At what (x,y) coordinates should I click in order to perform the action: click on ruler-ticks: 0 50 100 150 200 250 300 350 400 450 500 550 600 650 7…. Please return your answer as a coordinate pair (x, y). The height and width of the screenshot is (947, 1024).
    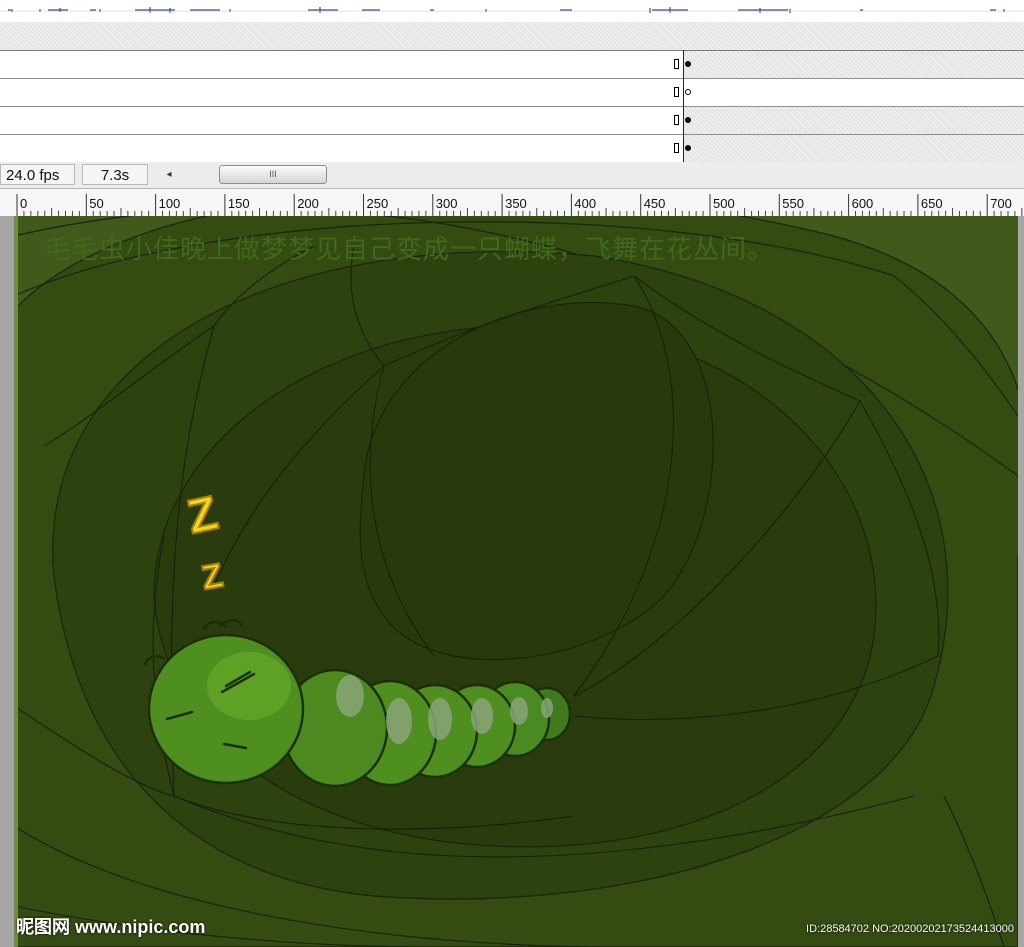
    Looking at the image, I should click on (519, 205).